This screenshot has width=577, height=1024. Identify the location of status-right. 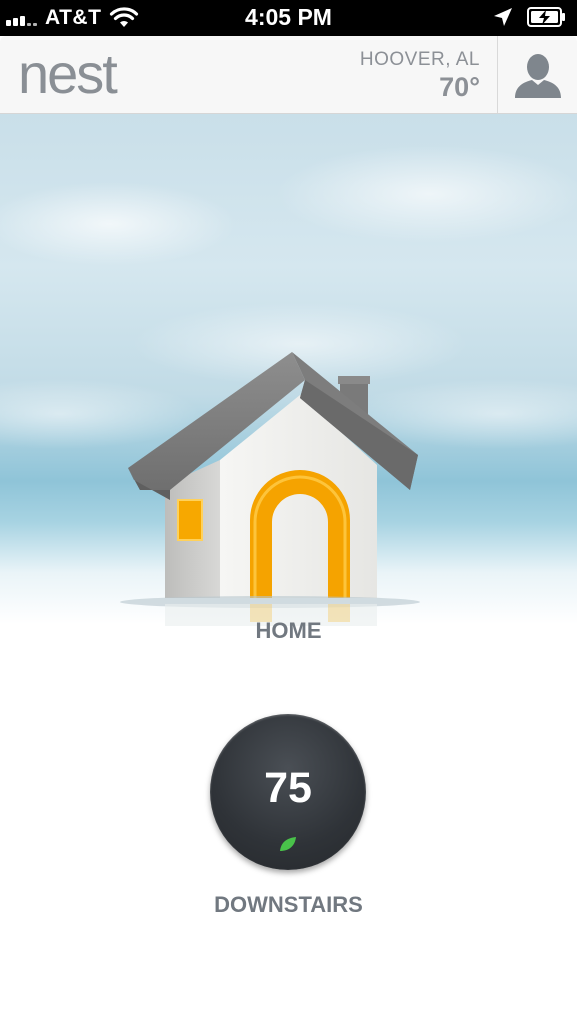
(530, 17).